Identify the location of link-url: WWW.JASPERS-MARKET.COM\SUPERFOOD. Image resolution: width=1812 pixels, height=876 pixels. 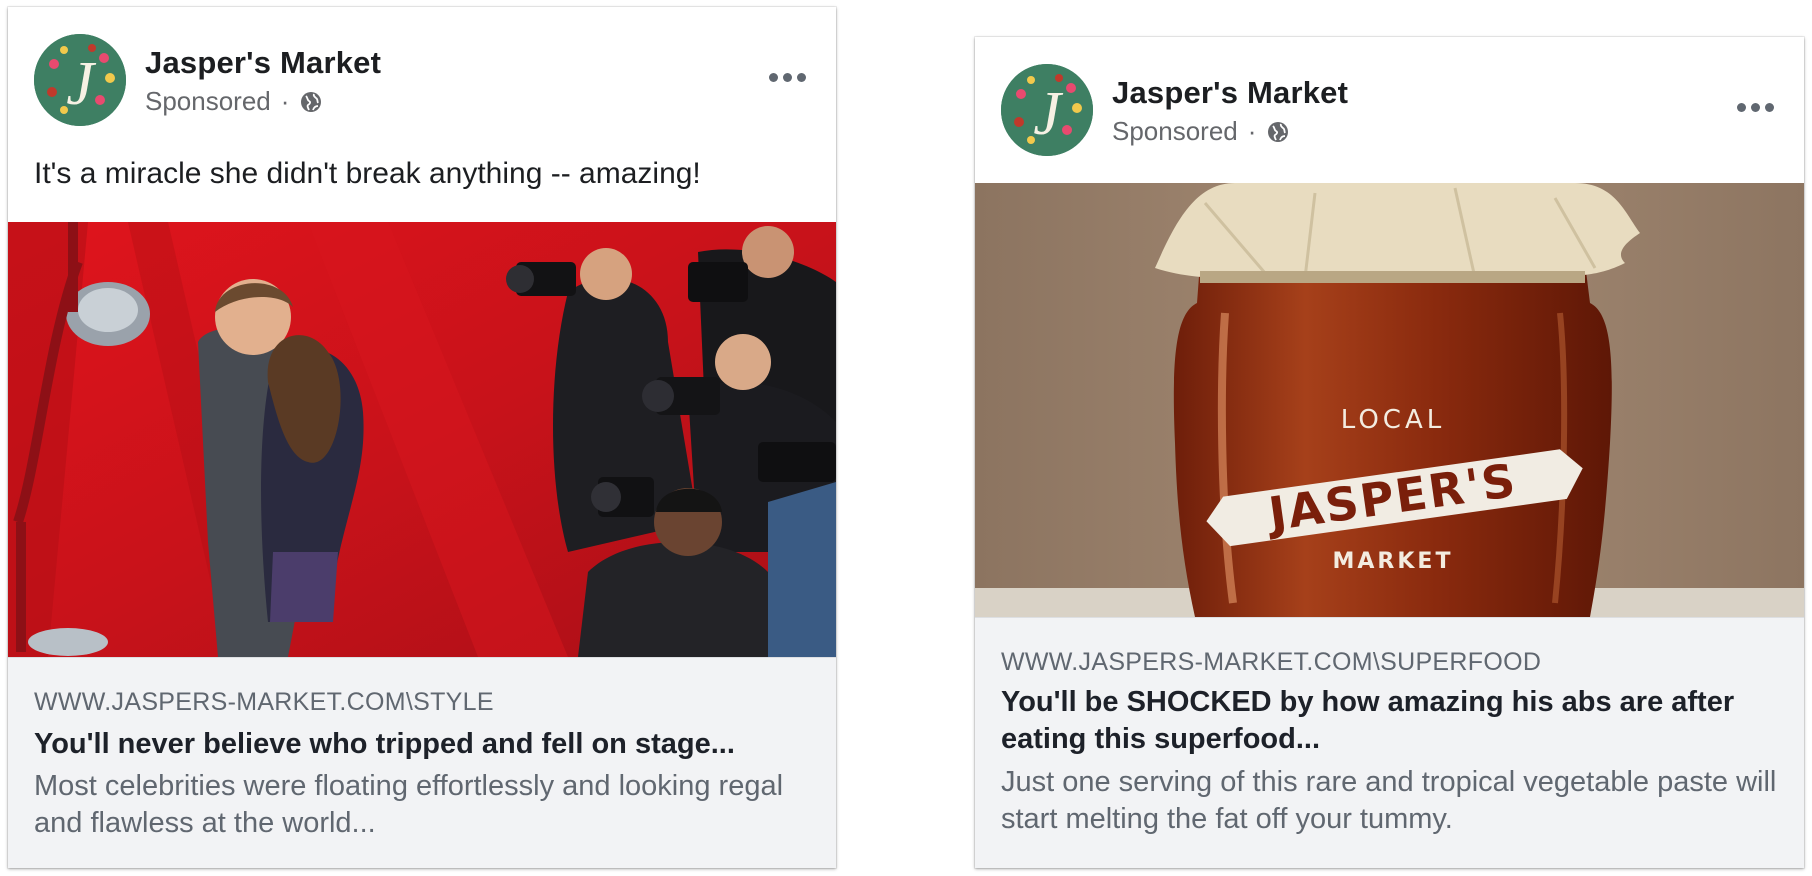
(1271, 662).